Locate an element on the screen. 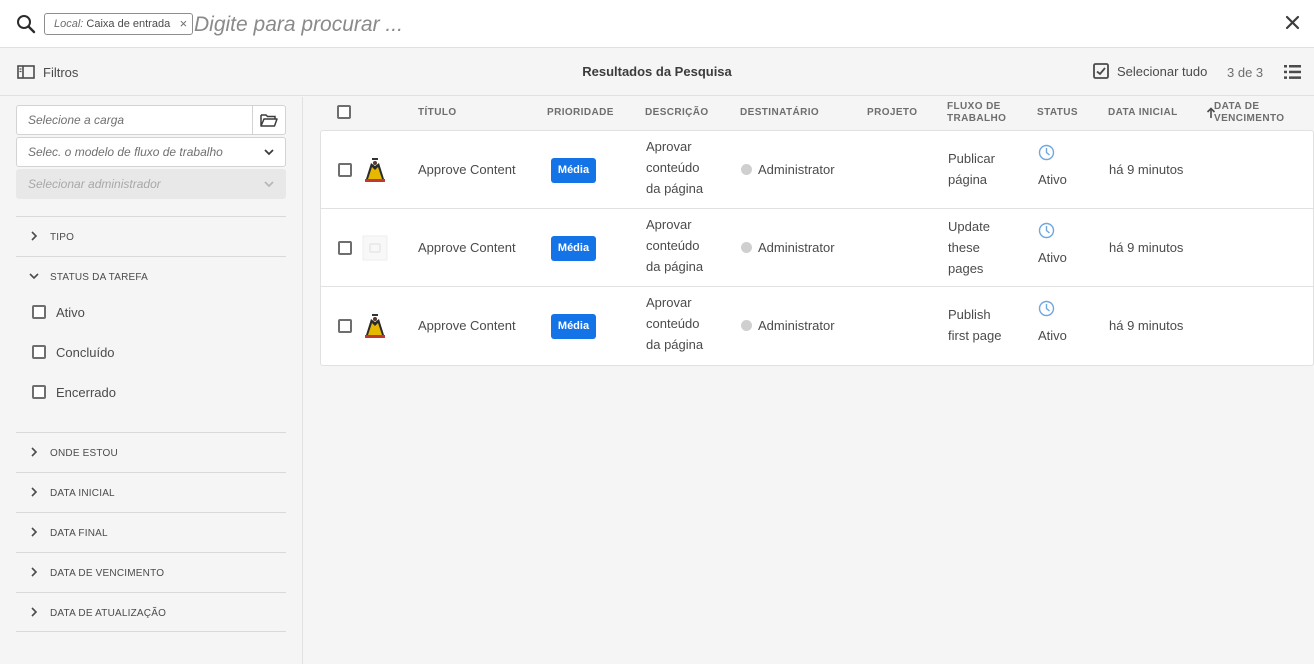  header-data-vencimento: DATA DE VENCIMENTO is located at coordinates (1249, 113).